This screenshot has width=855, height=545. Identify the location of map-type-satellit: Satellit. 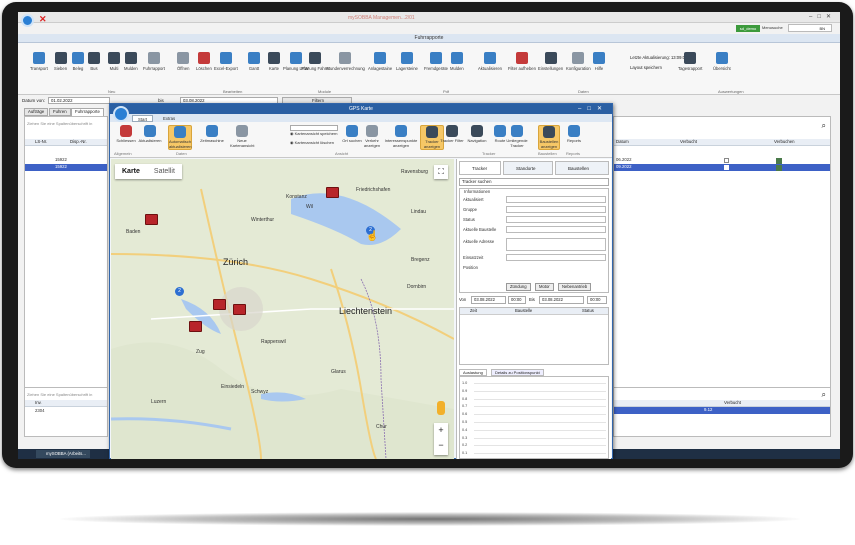
(164, 171).